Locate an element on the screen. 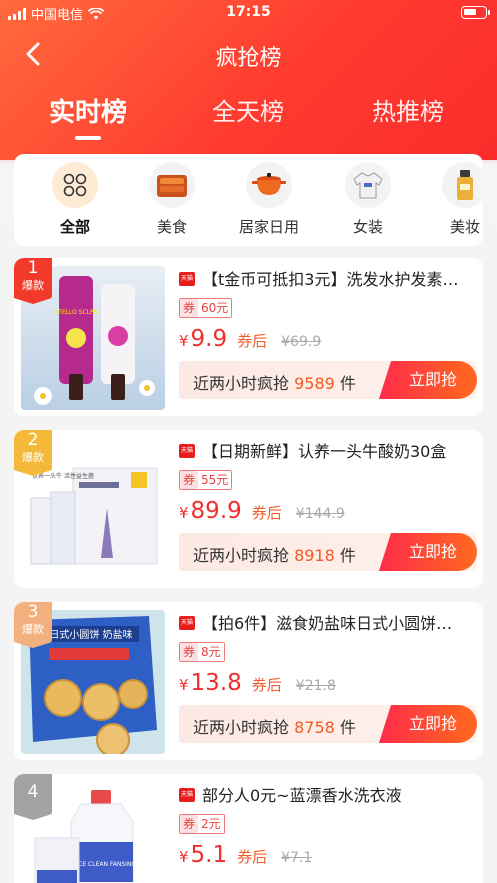 The width and height of the screenshot is (497, 883). category-bar: 全部 美食 居家日用 女装 美妆 is located at coordinates (248, 200).